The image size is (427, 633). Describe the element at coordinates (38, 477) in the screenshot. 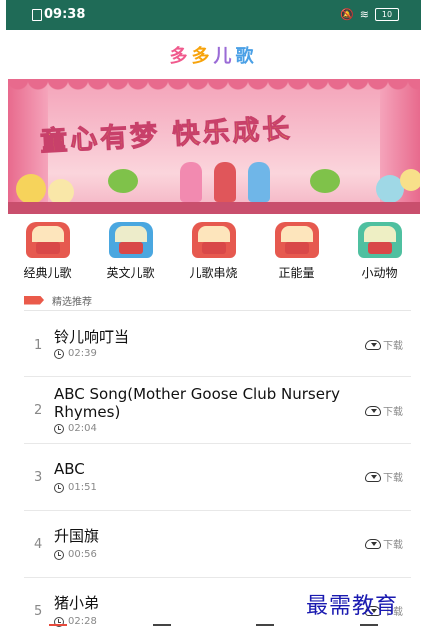

I see `song-index: 3` at that location.